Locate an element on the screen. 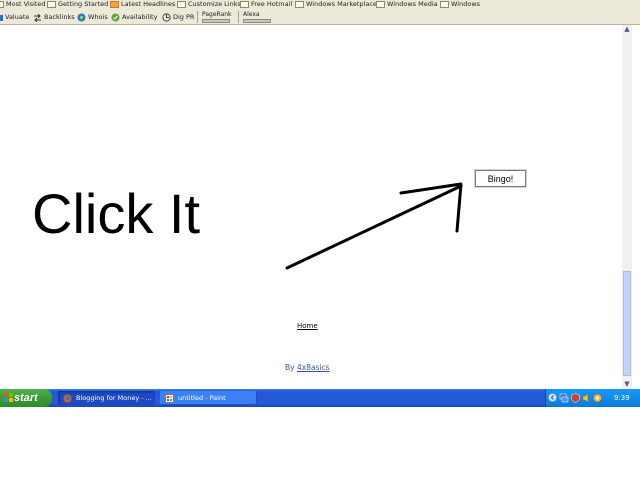 Image resolution: width=640 pixels, height=480 pixels. author-link: 4x8asics is located at coordinates (313, 367).